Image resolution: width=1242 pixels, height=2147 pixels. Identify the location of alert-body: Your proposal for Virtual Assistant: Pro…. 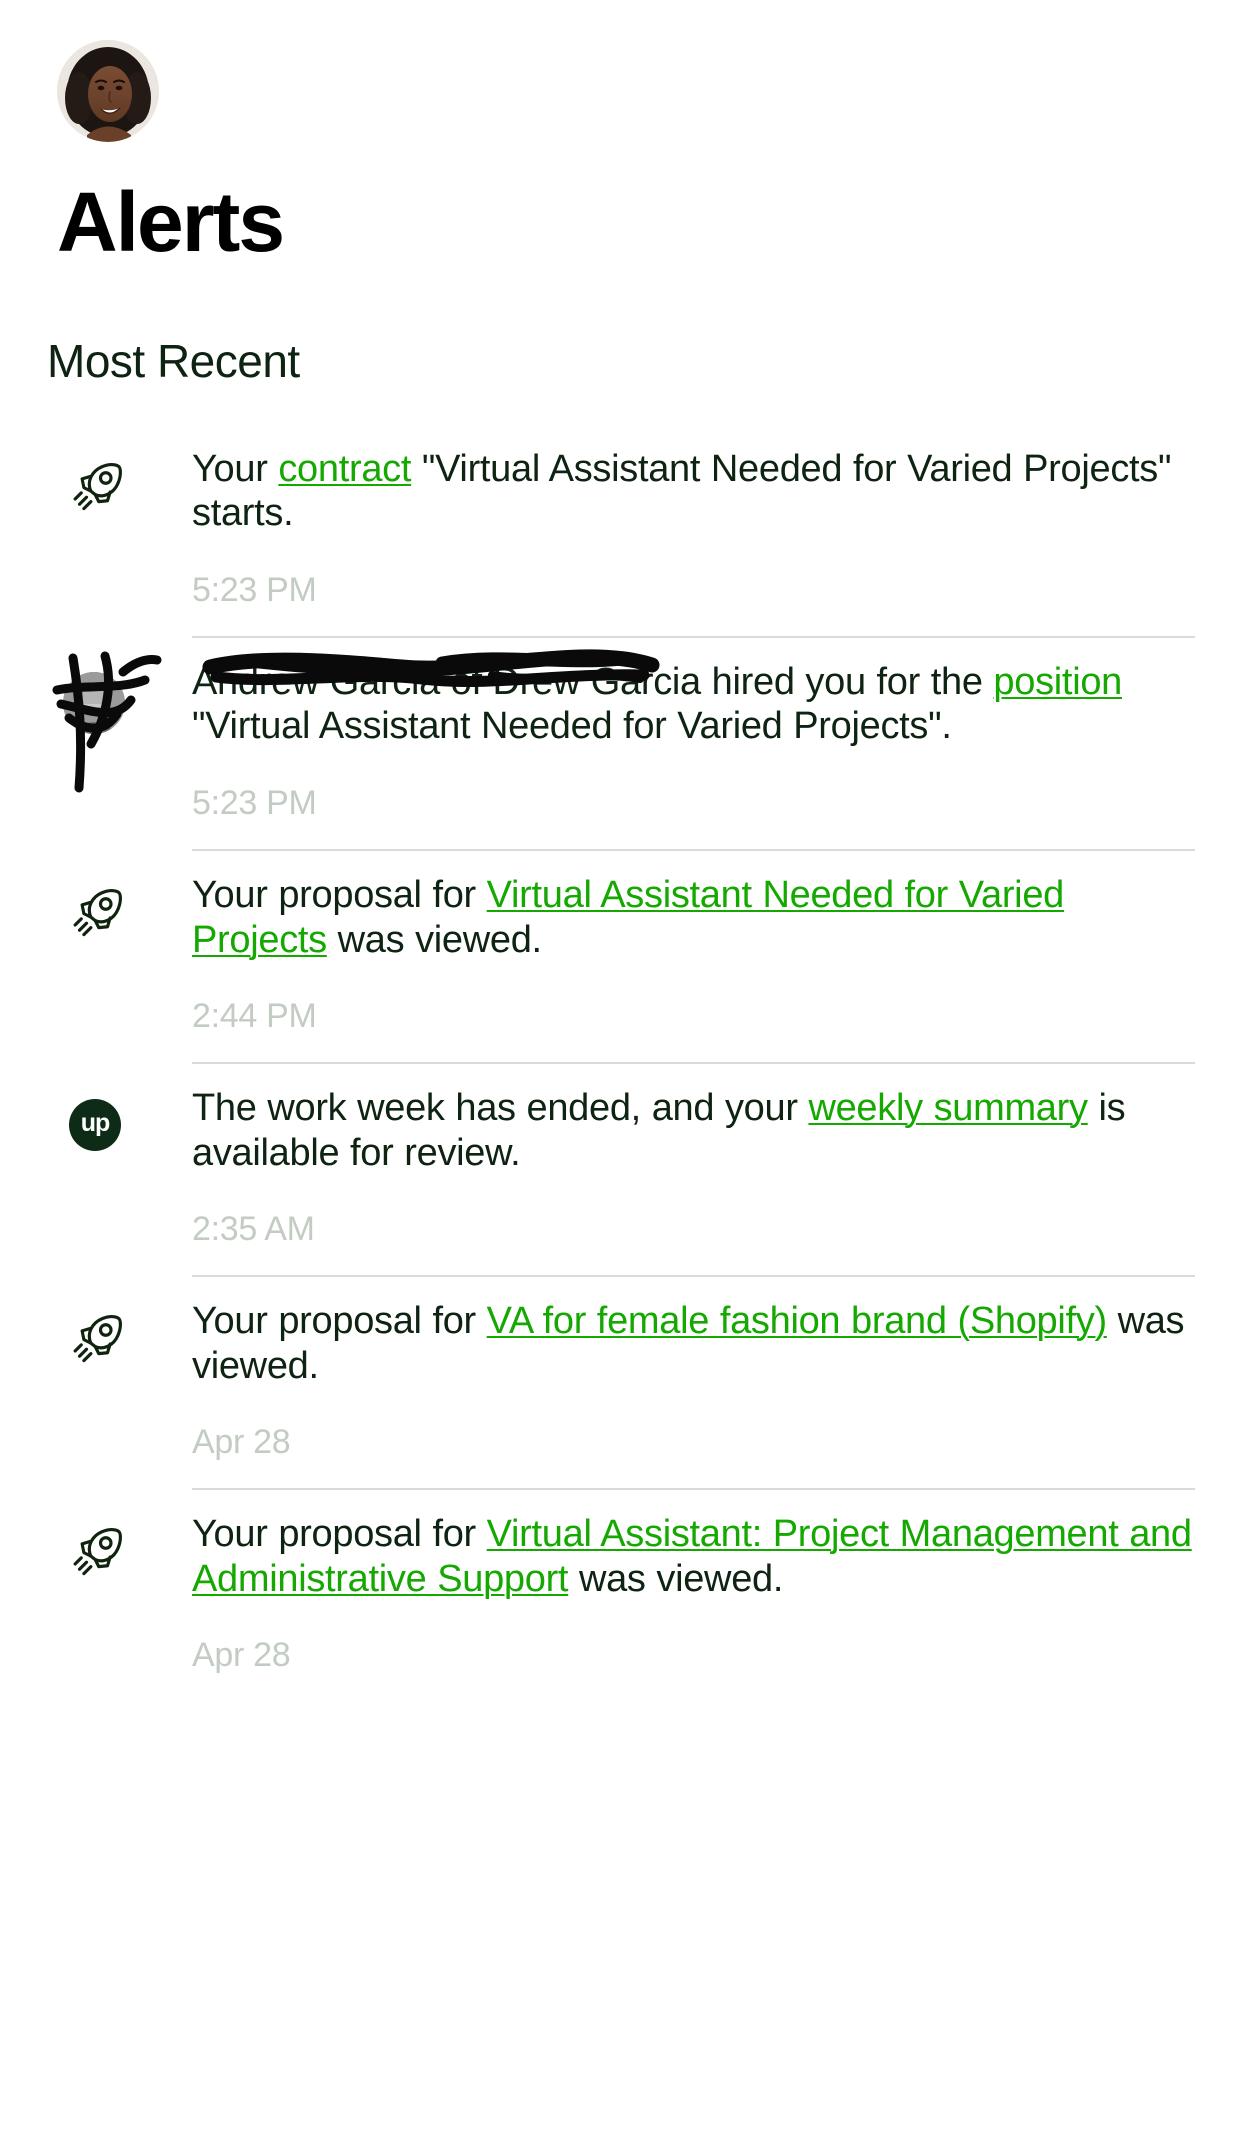
(693, 1592).